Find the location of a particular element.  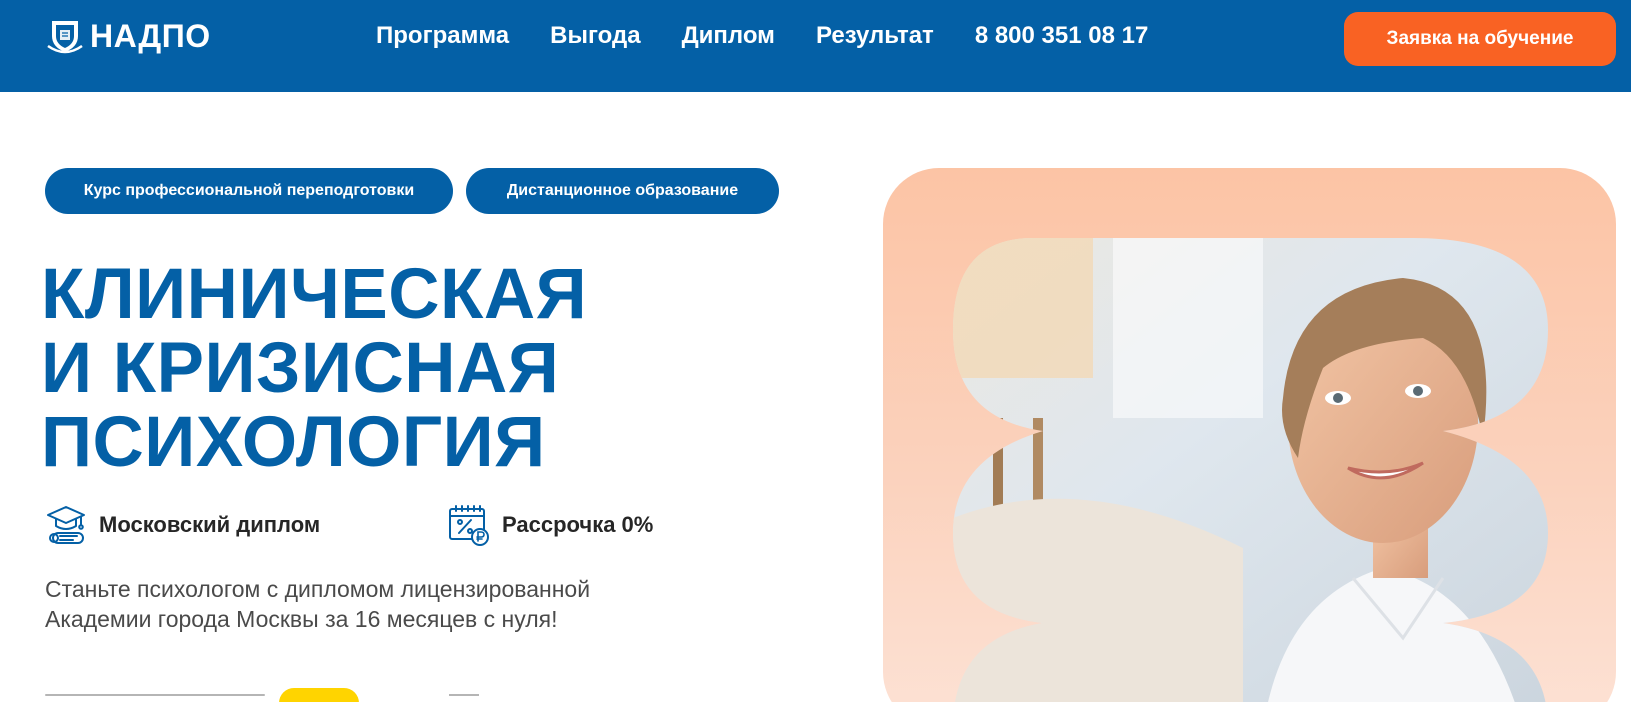

page-title: КЛИНИЧЕСКАЯ И КРИЗИСНАЯ ПСИХОЛОГИЯ is located at coordinates (314, 369).